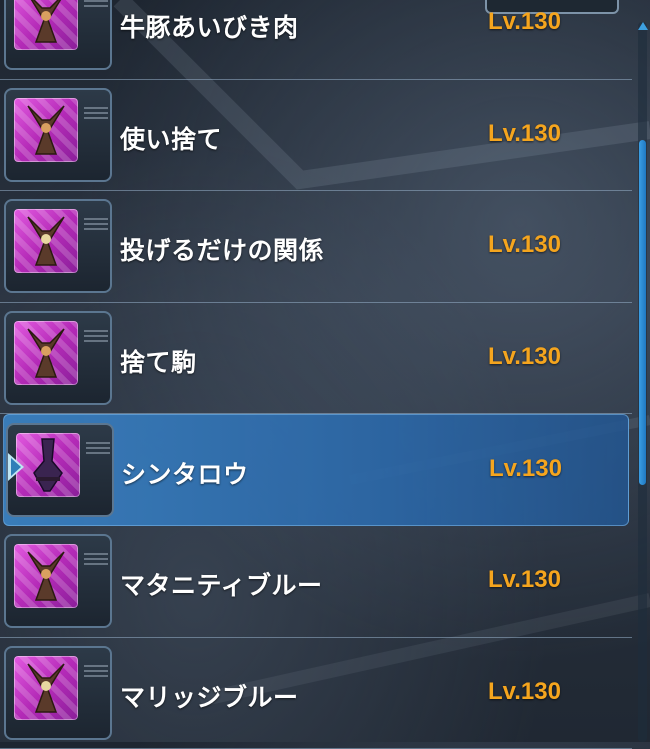 The height and width of the screenshot is (749, 650). Describe the element at coordinates (209, 697) in the screenshot. I see `mag-name: マリッジブルー` at that location.